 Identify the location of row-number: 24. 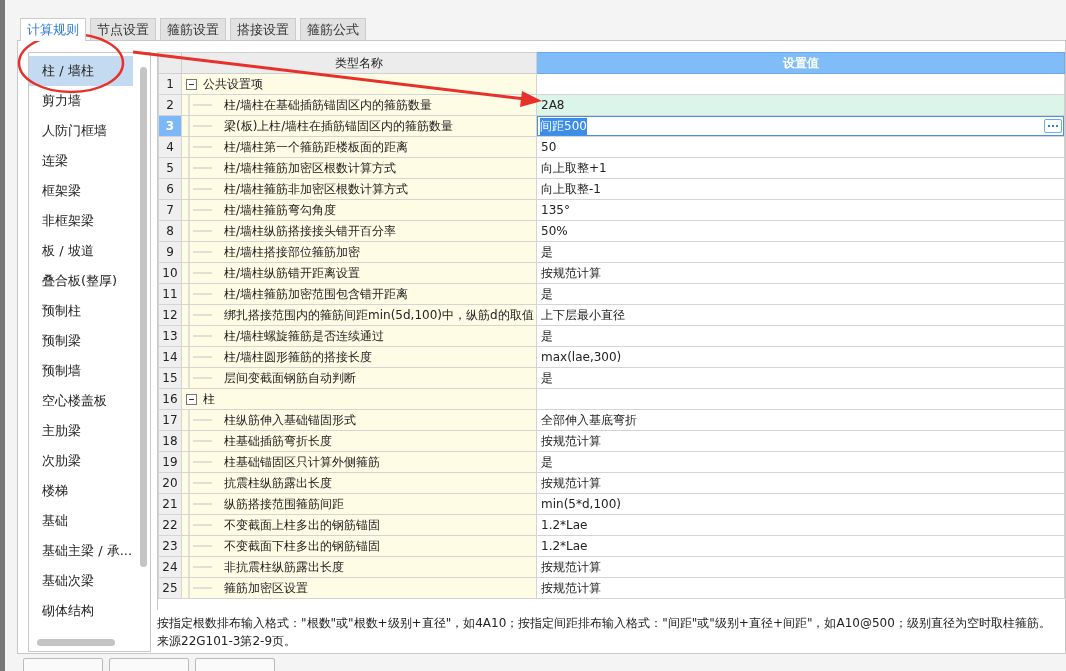
(170, 567).